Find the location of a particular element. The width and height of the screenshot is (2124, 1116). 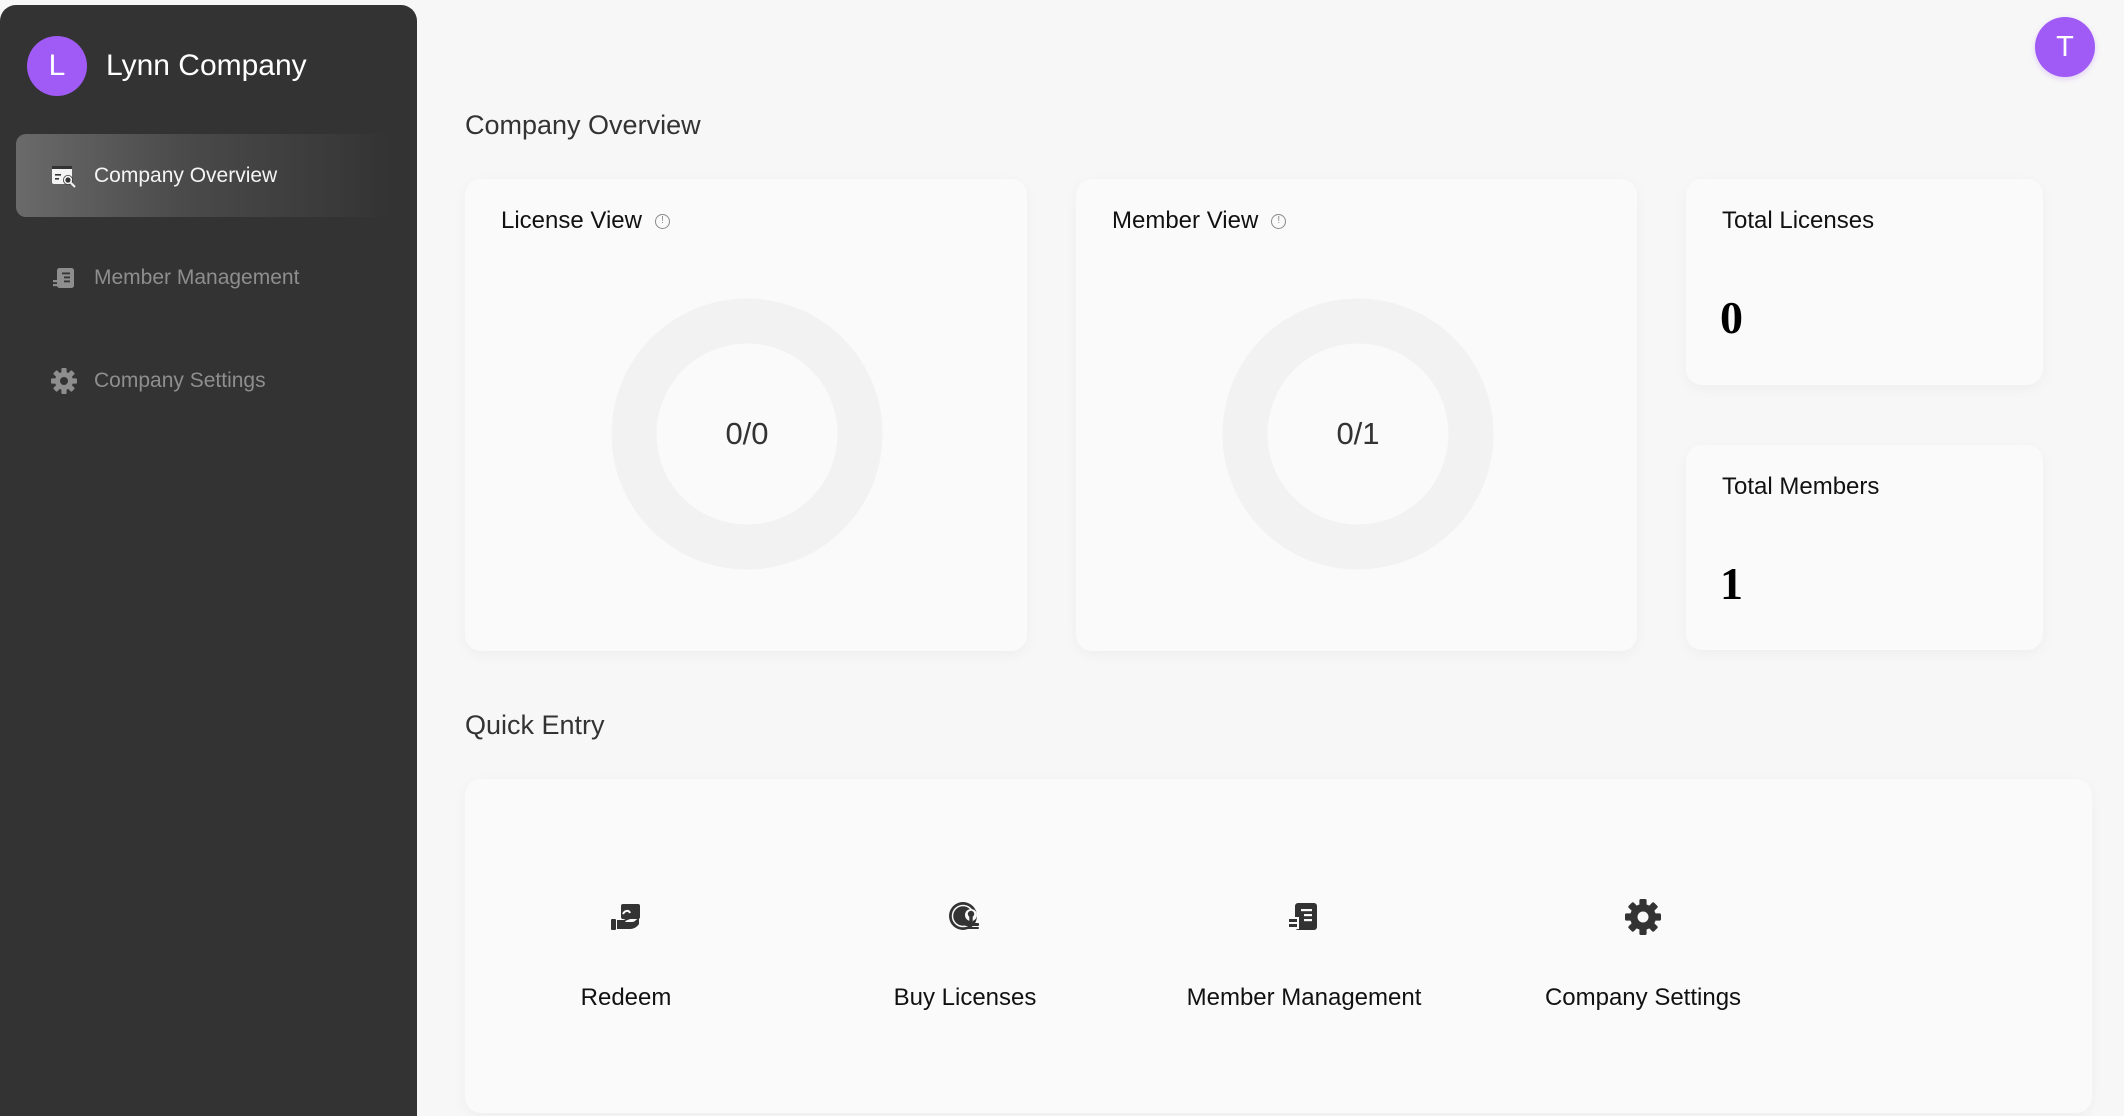

card-title-text: License View is located at coordinates (571, 220).